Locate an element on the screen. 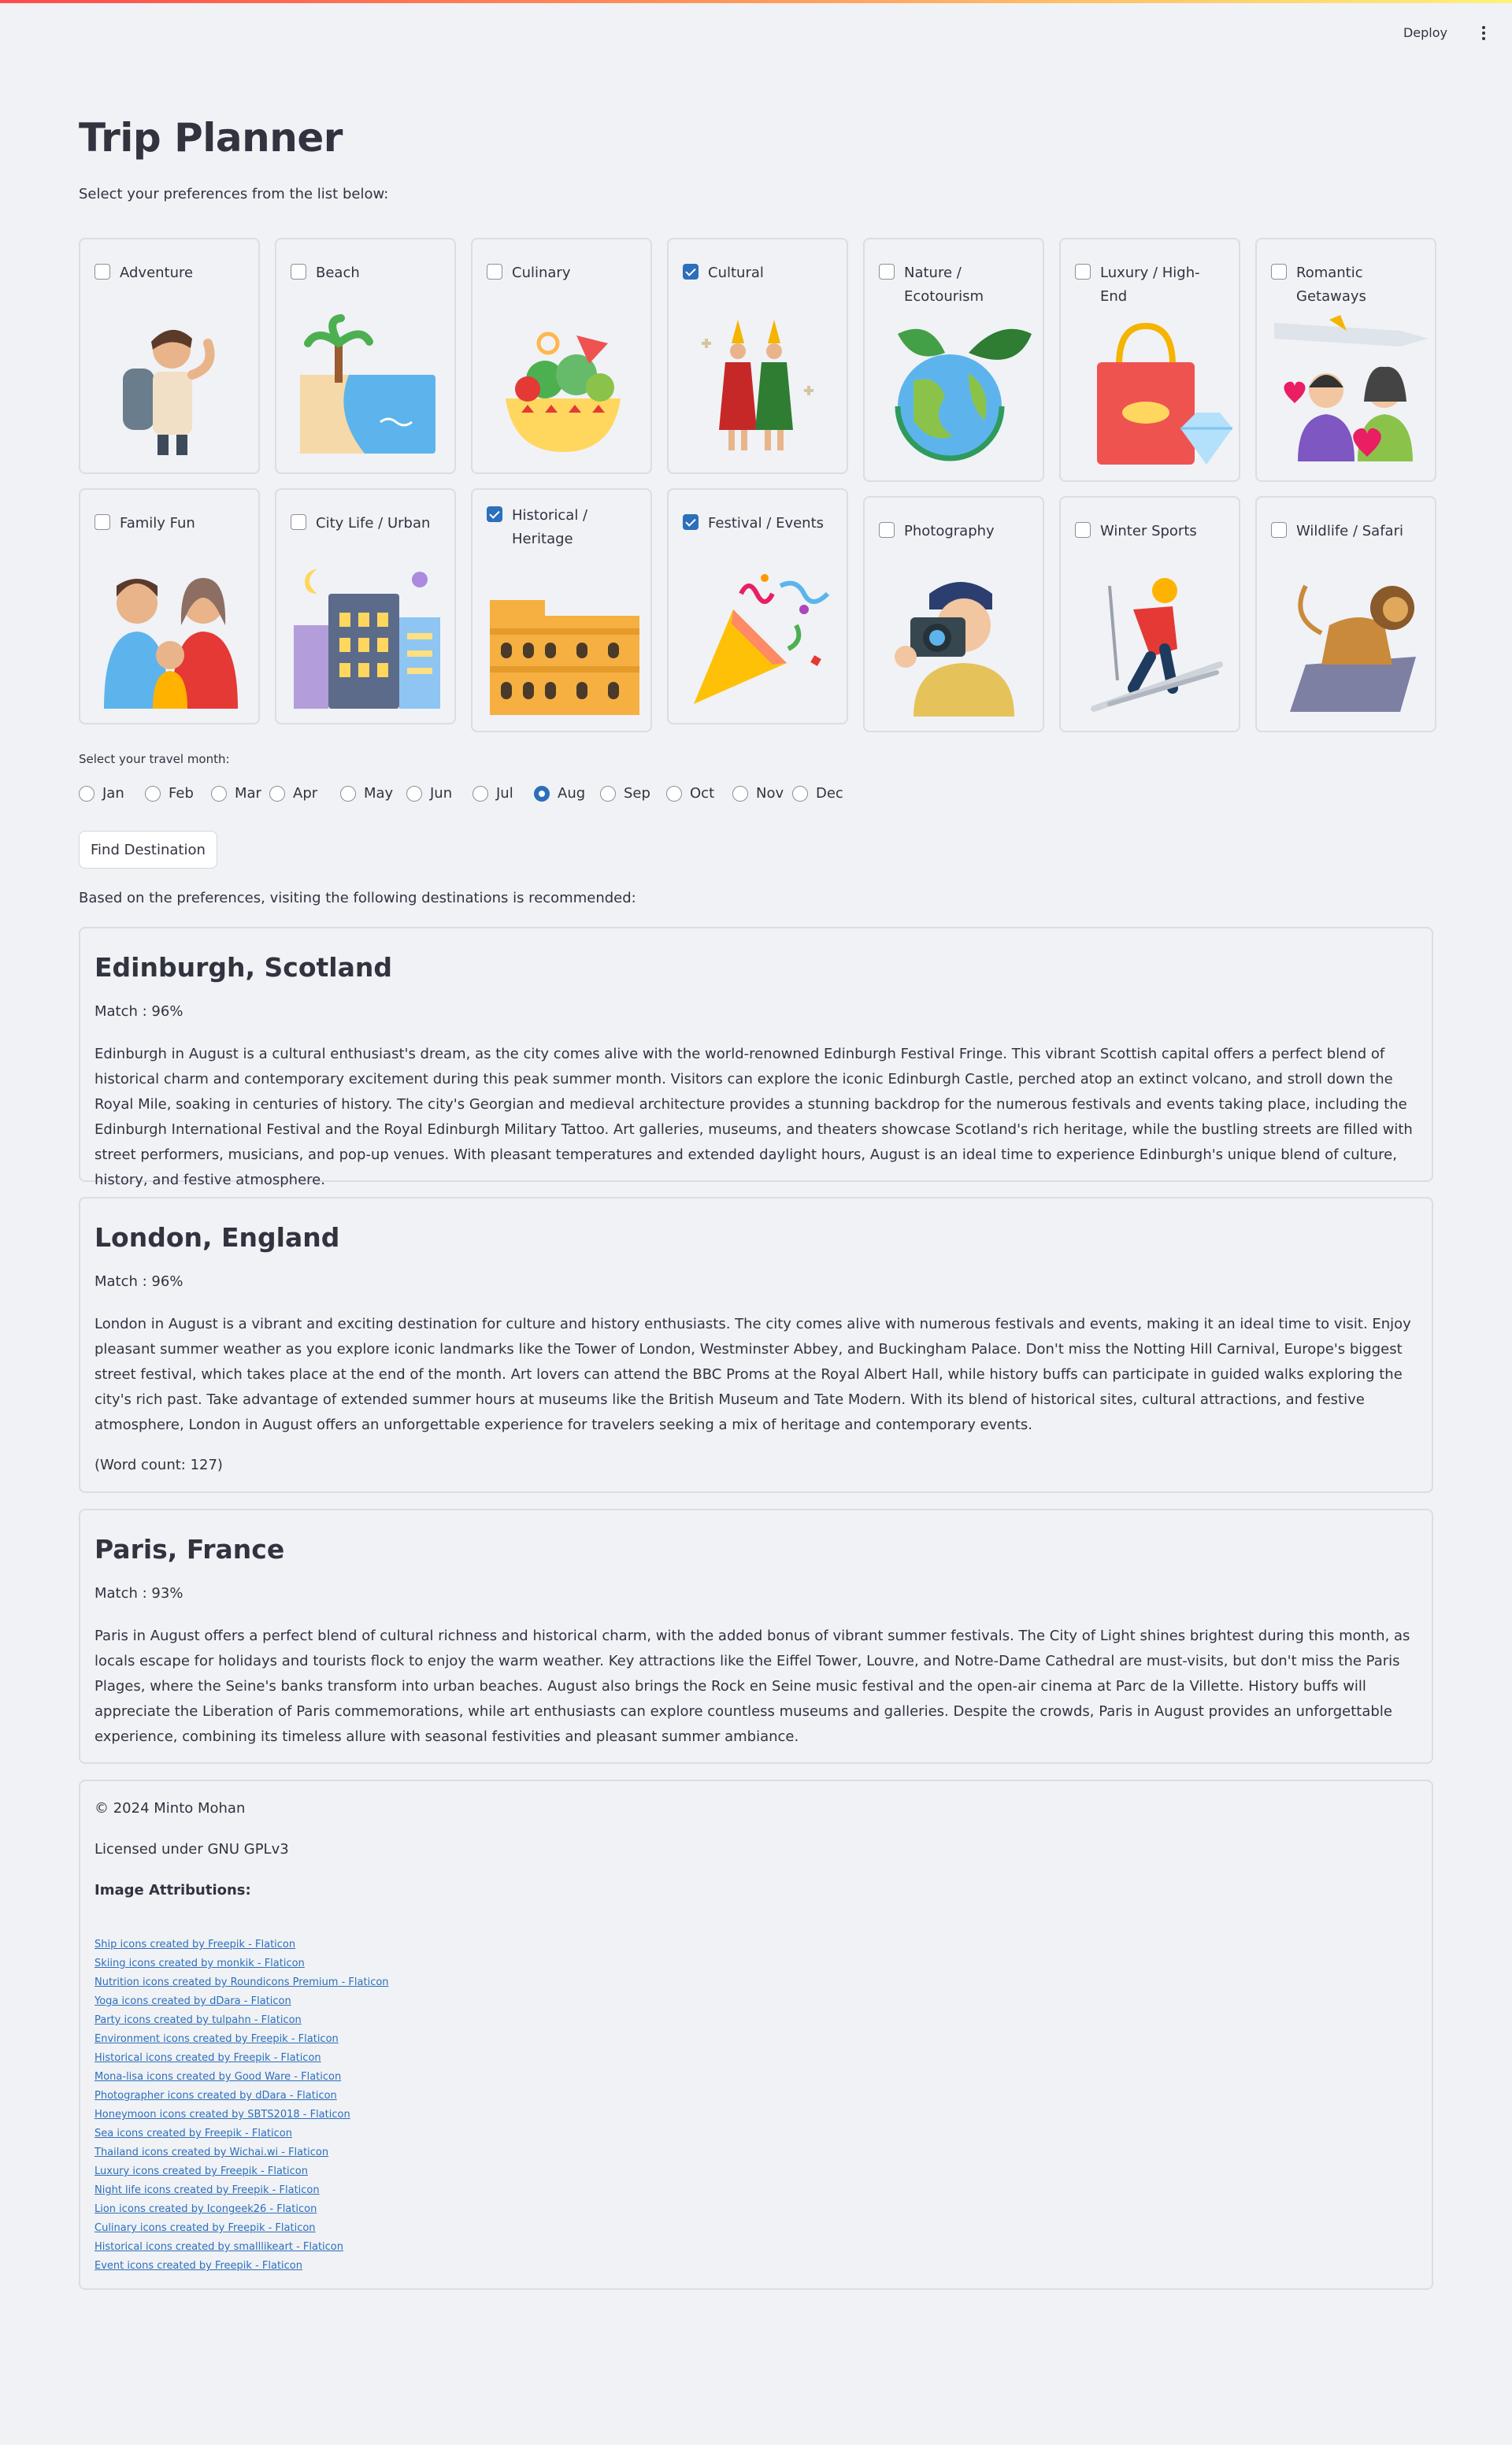 Image resolution: width=1512 pixels, height=2445 pixels. family-icon is located at coordinates (171, 644).